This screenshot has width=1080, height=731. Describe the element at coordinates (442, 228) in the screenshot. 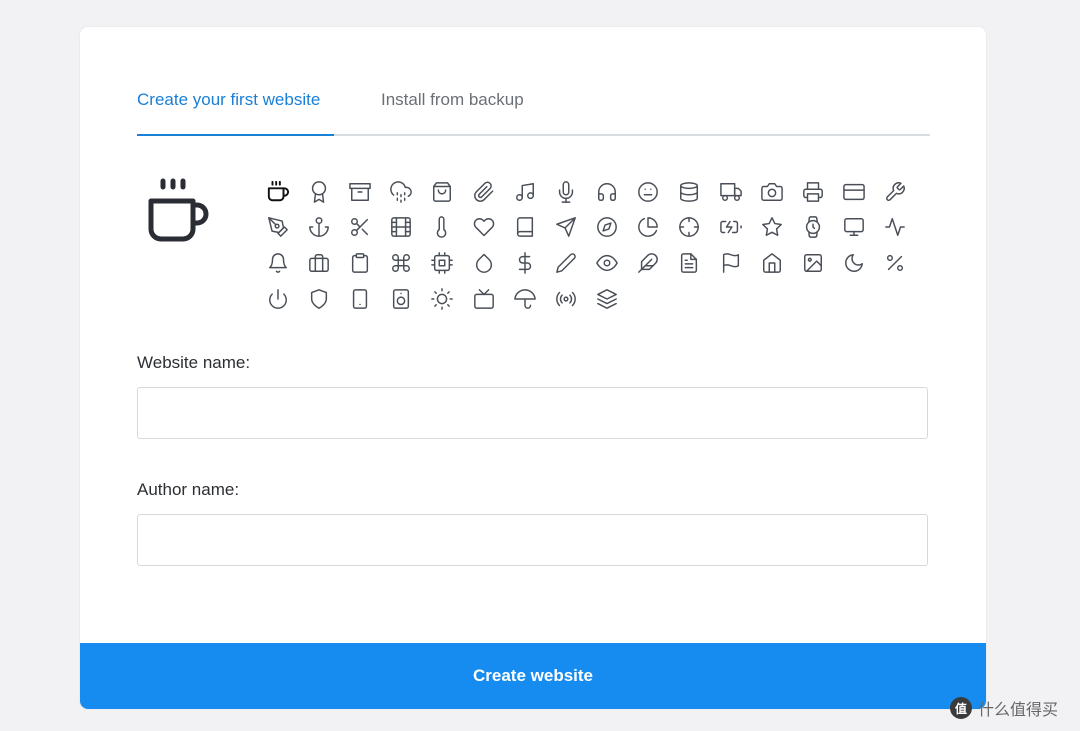

I see `thermometer-icon` at that location.